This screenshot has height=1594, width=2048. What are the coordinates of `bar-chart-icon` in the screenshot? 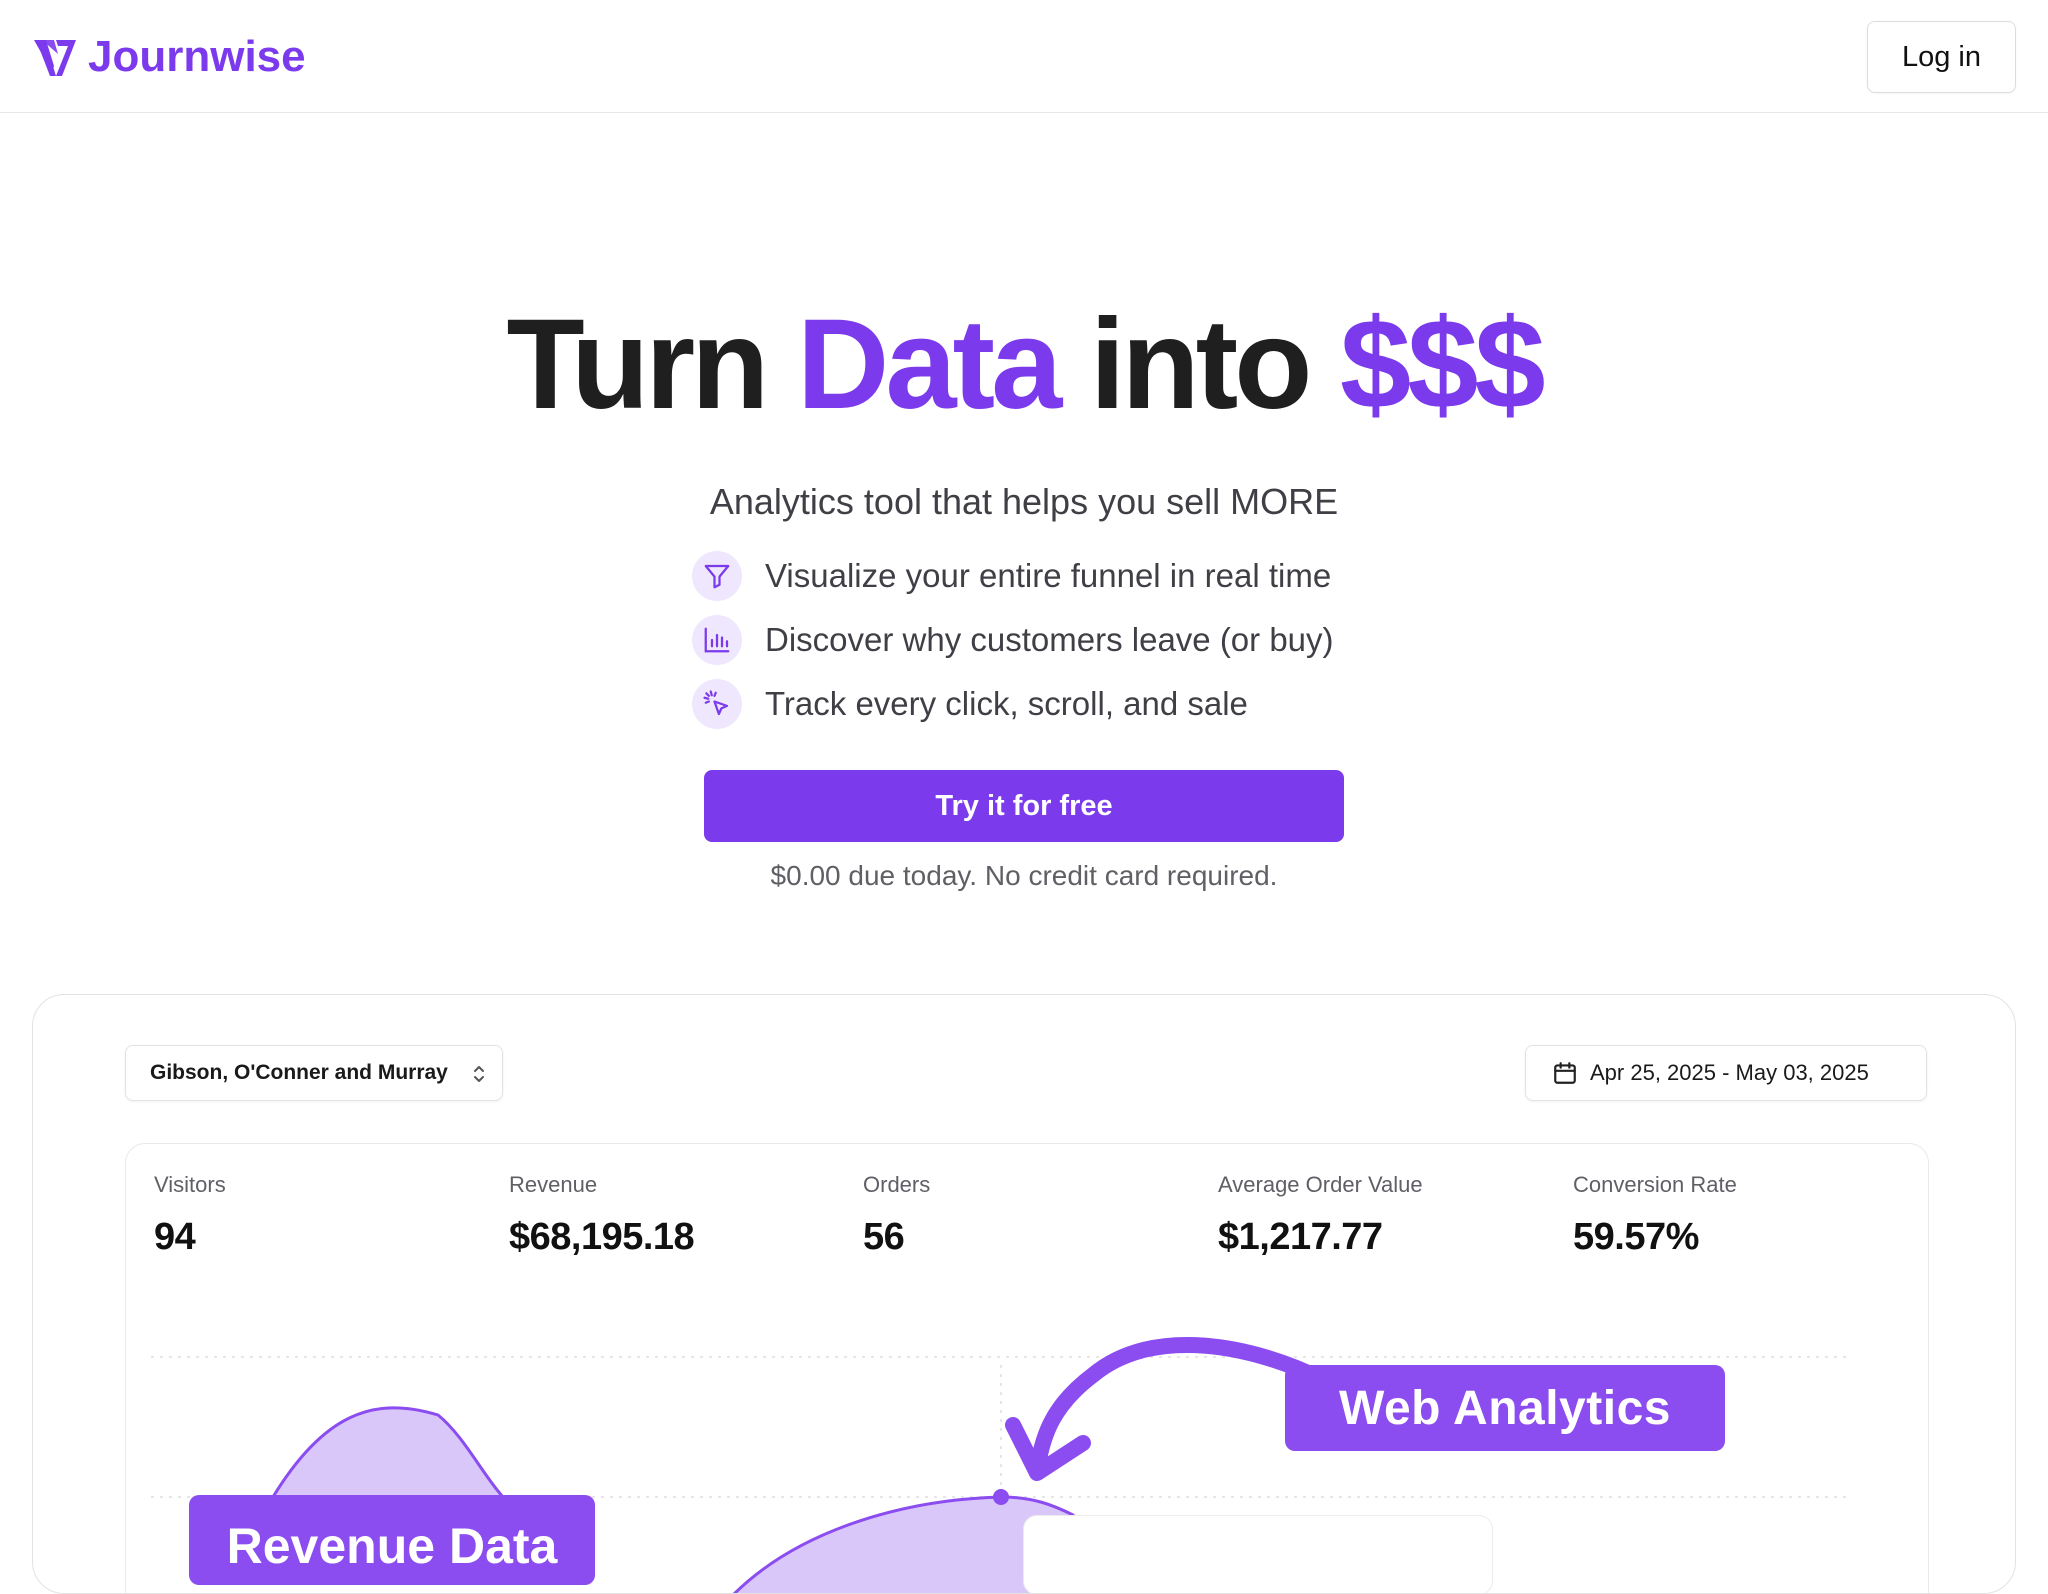 It's located at (717, 640).